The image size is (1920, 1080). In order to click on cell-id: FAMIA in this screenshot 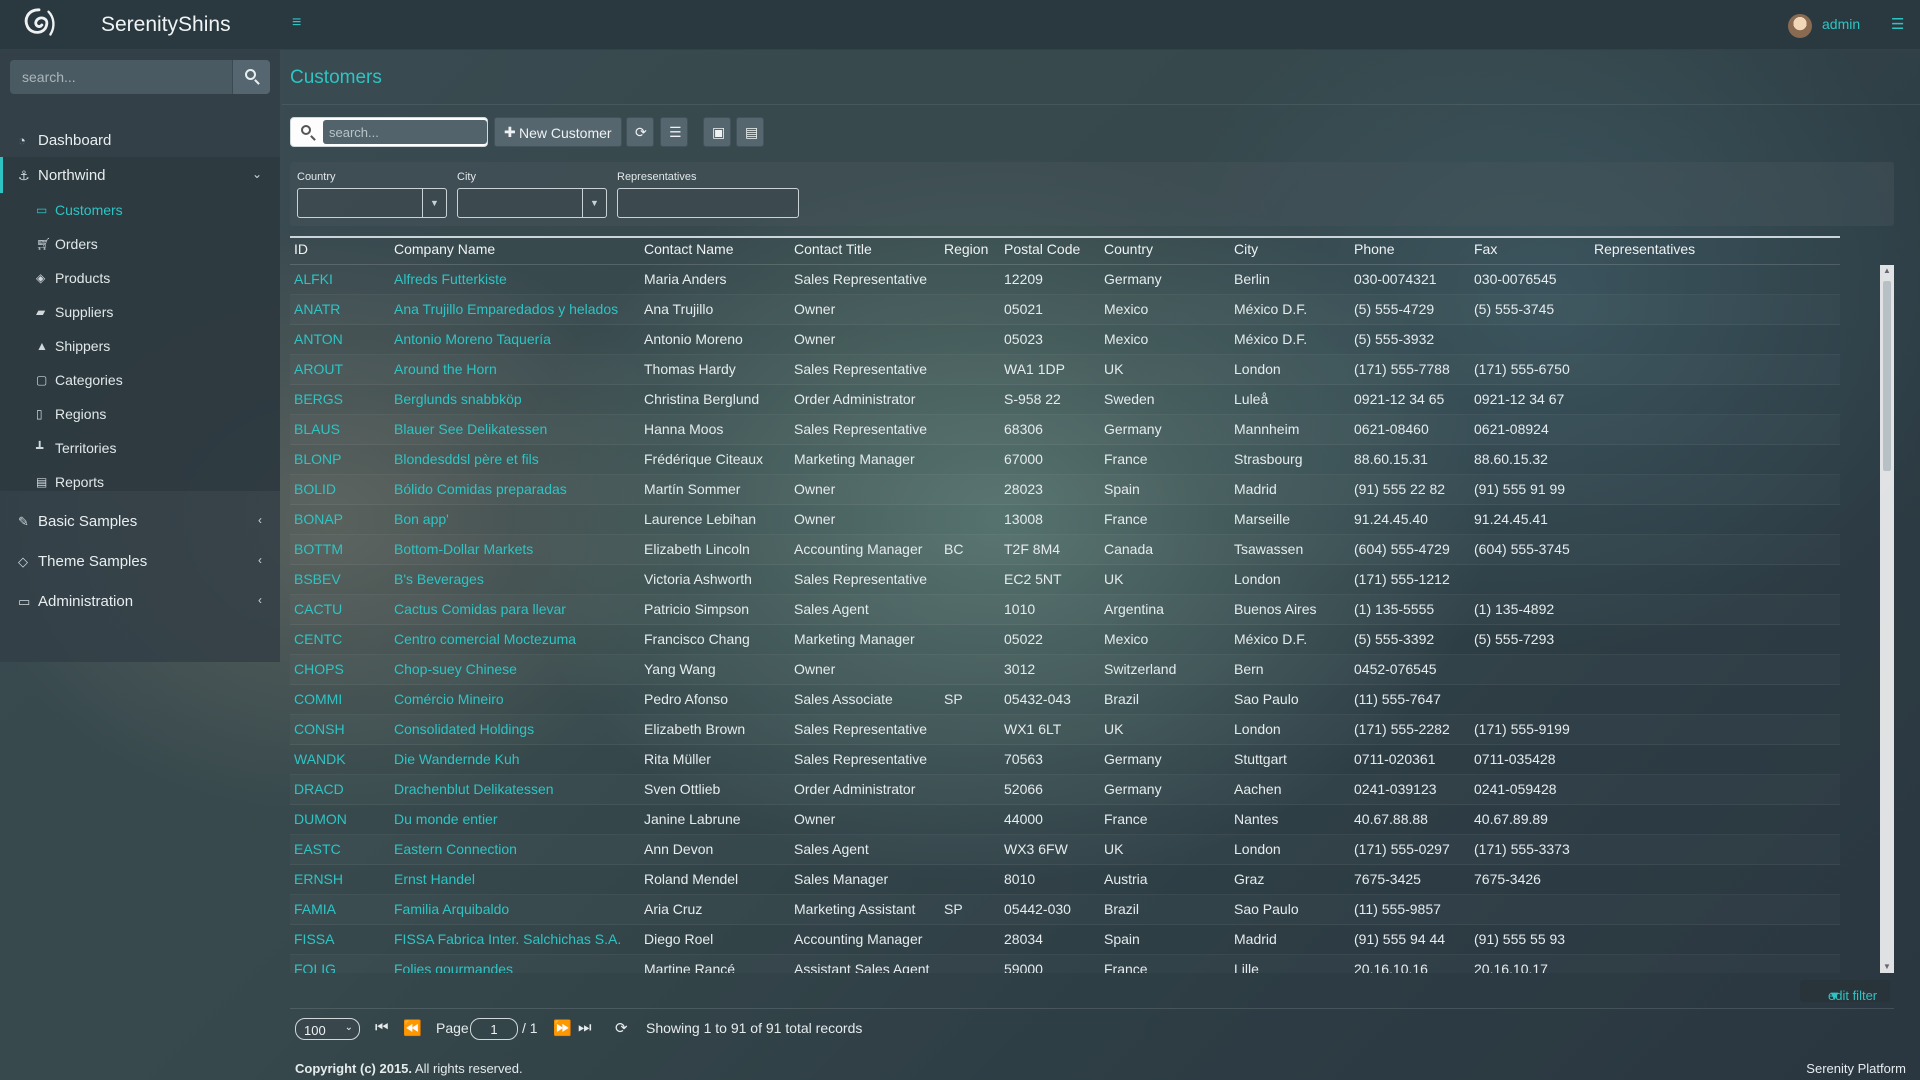, I will do `click(315, 909)`.